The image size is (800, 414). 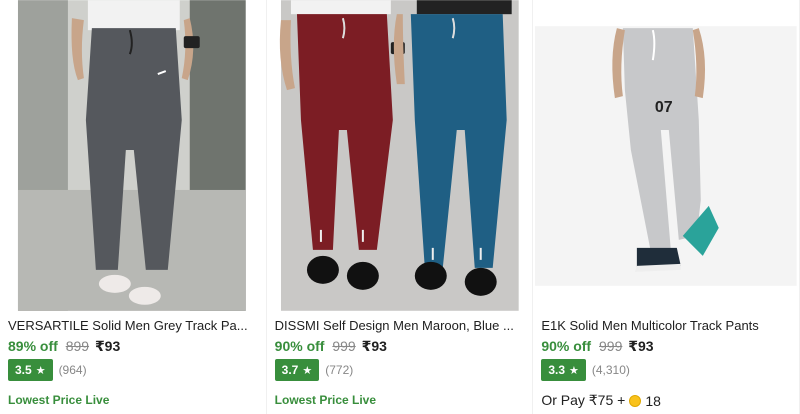 I want to click on pay-coins: 18, so click(x=653, y=400).